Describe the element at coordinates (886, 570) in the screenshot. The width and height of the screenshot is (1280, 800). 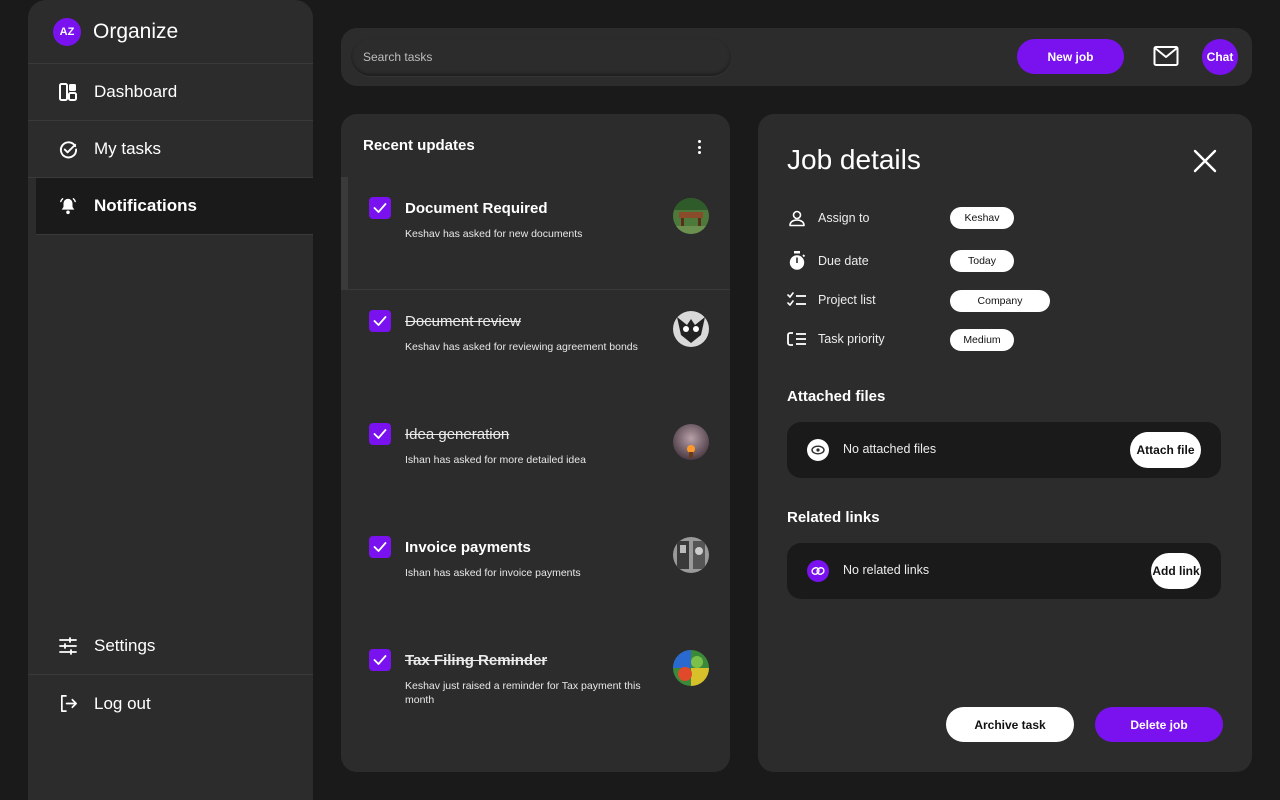
I see `empty-links-text: No related links` at that location.